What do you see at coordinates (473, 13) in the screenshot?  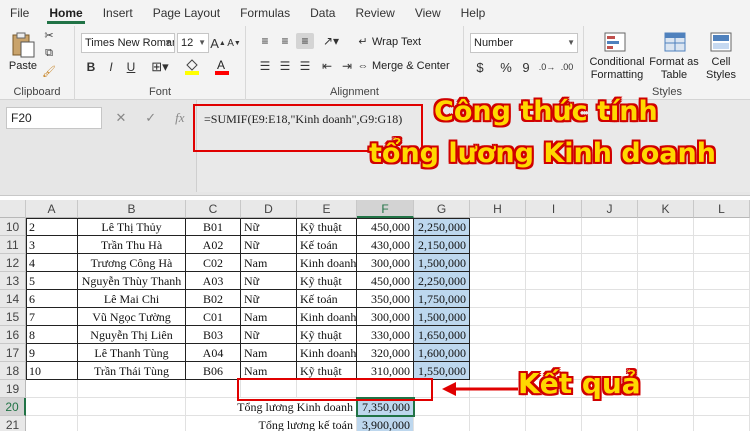 I see `menu-tab-help: Help` at bounding box center [473, 13].